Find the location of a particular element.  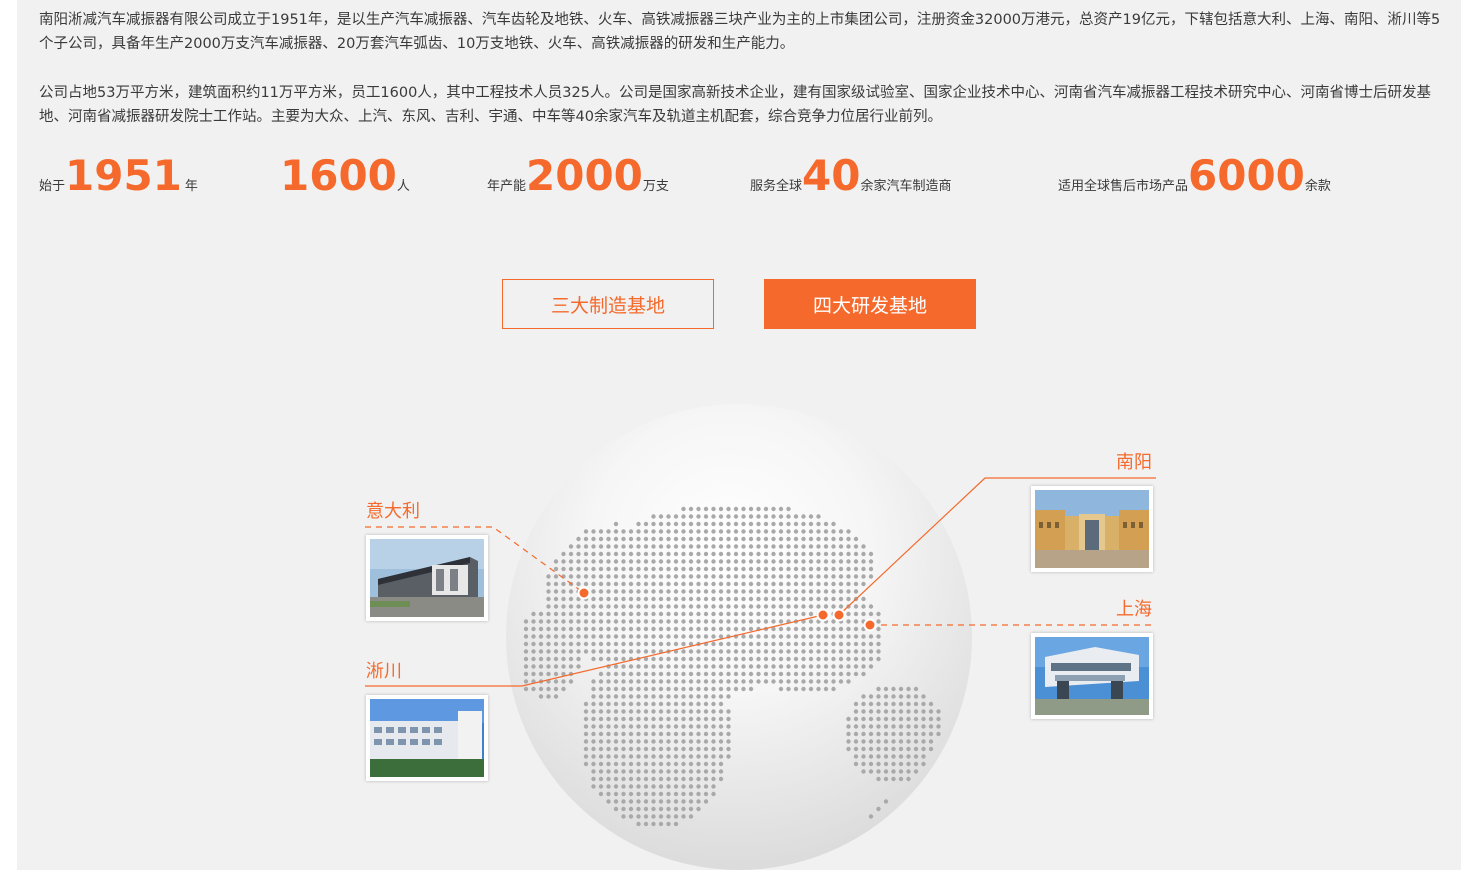

stat-products: 适用全球售后市场产品 6000 余款 is located at coordinates (1194, 176).